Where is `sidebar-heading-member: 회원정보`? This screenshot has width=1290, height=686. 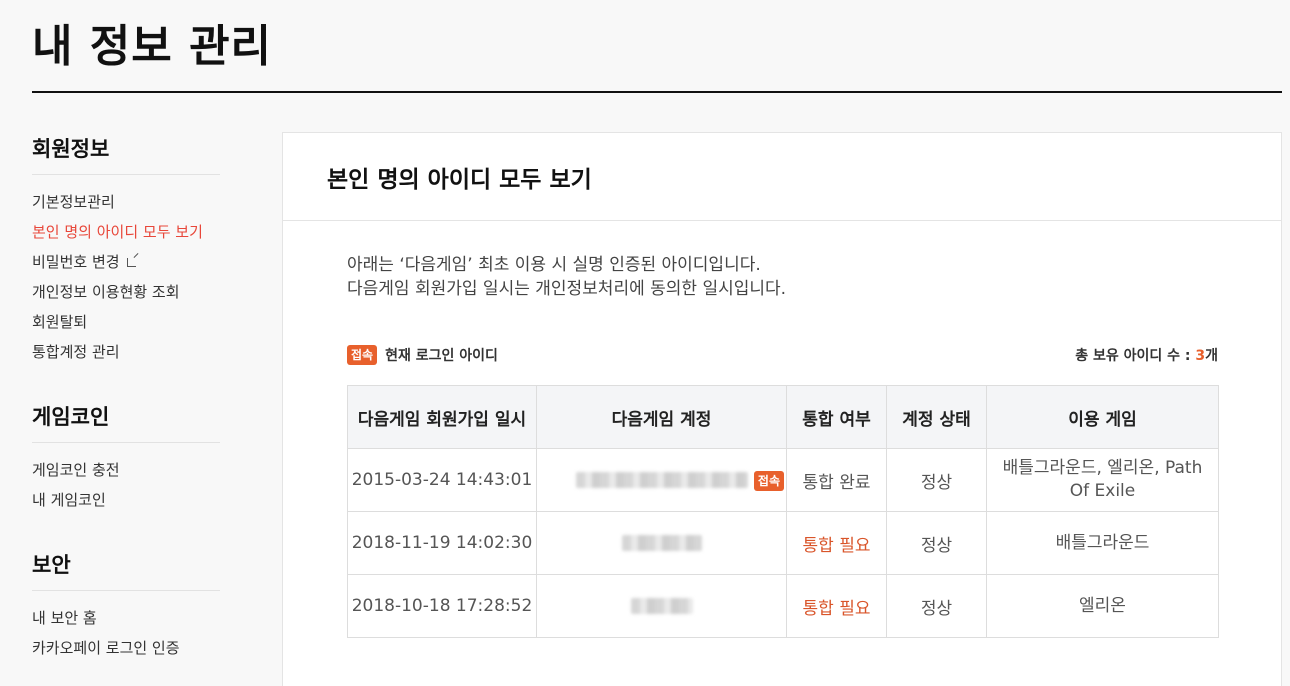
sidebar-heading-member: 회원정보 is located at coordinates (126, 154).